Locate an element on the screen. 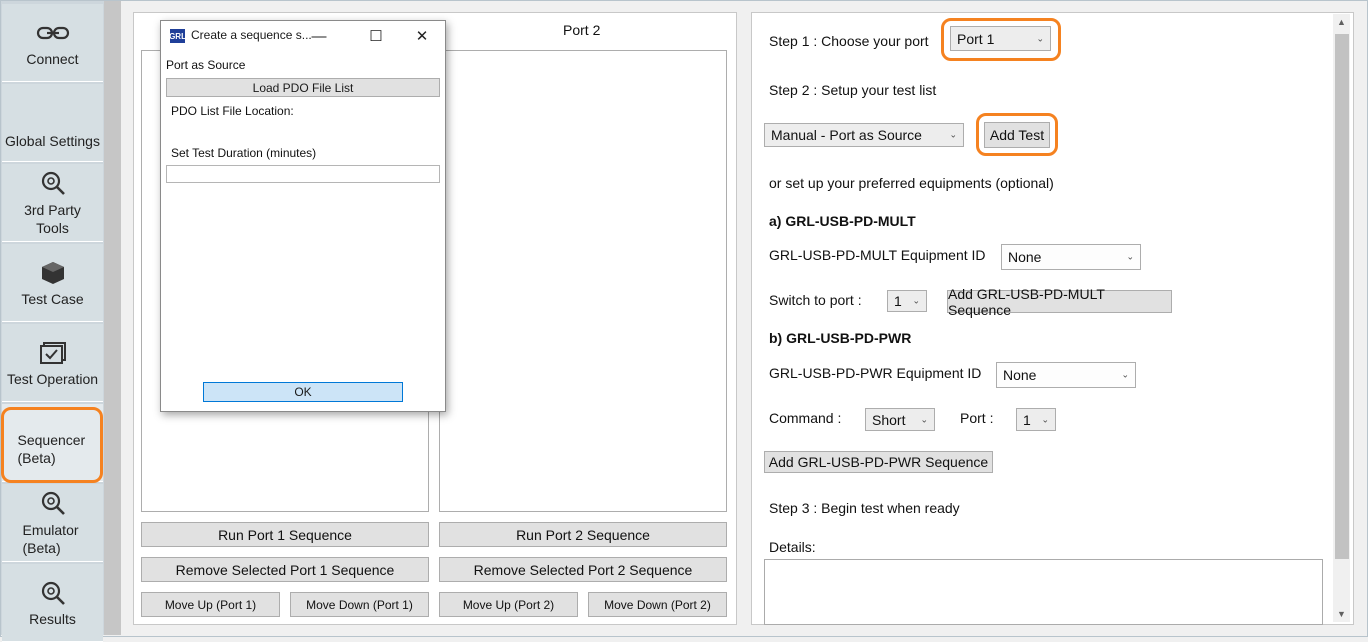 This screenshot has width=1368, height=642. sidebar-item-label: 3rd Party Tools is located at coordinates (52, 218).